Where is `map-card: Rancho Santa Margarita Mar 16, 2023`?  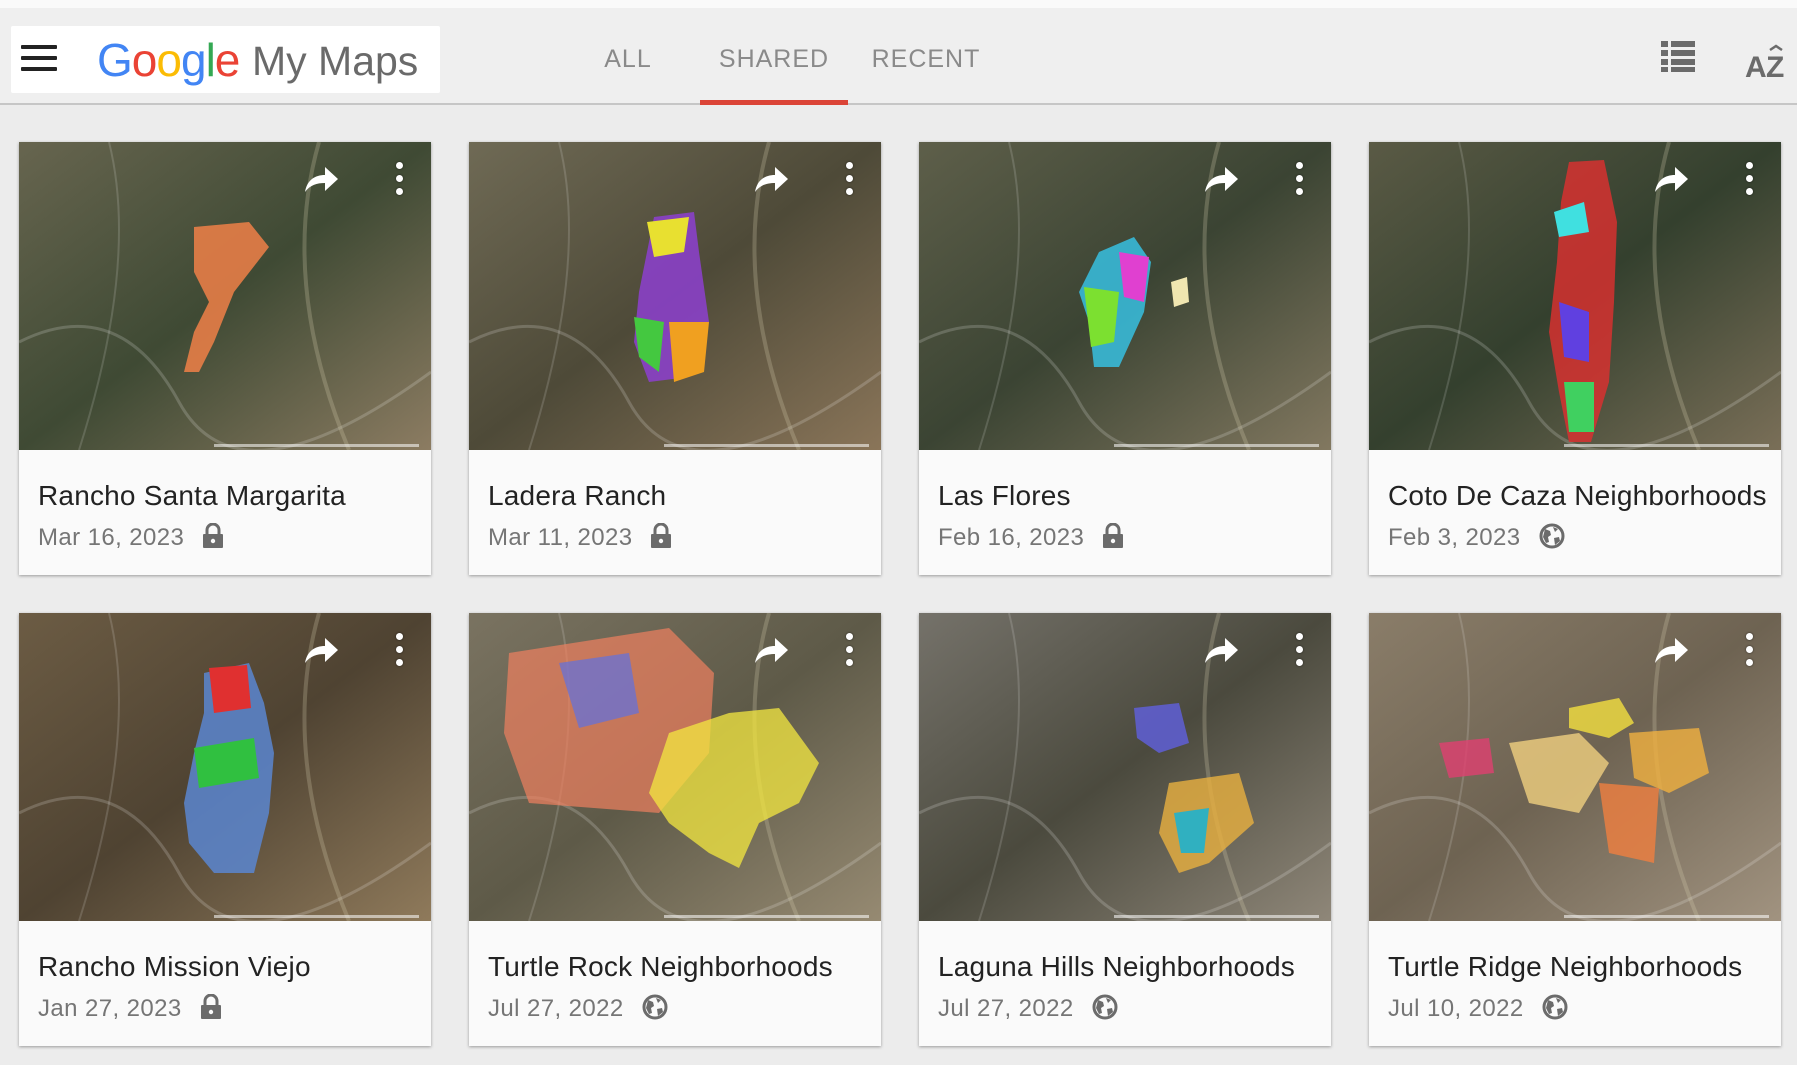
map-card: Rancho Santa Margarita Mar 16, 2023 is located at coordinates (225, 358).